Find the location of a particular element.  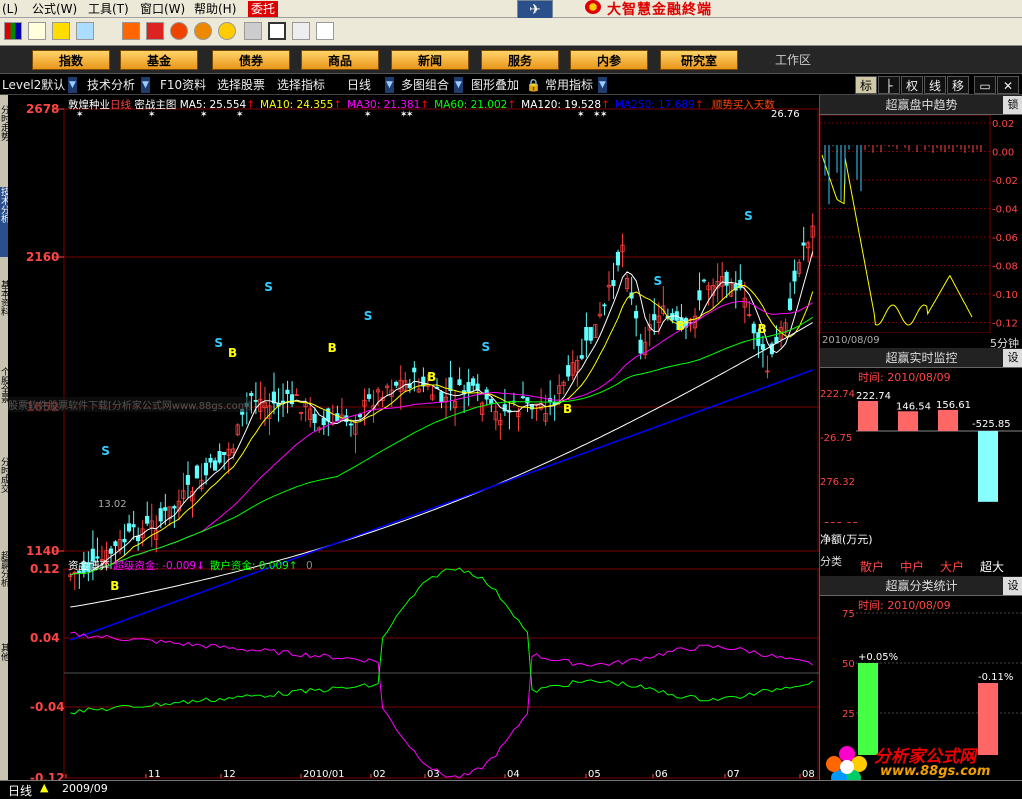

nav-index-button: 指数 is located at coordinates (71, 60).